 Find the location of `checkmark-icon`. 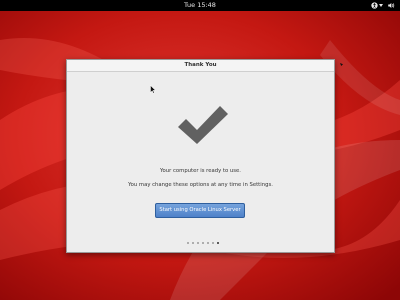

checkmark-icon is located at coordinates (203, 125).